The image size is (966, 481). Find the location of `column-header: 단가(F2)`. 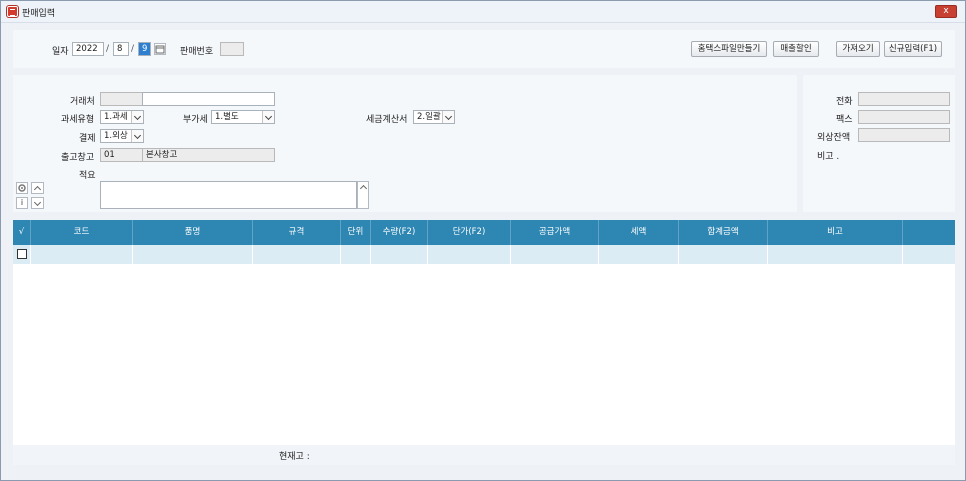

column-header: 단가(F2) is located at coordinates (469, 232).